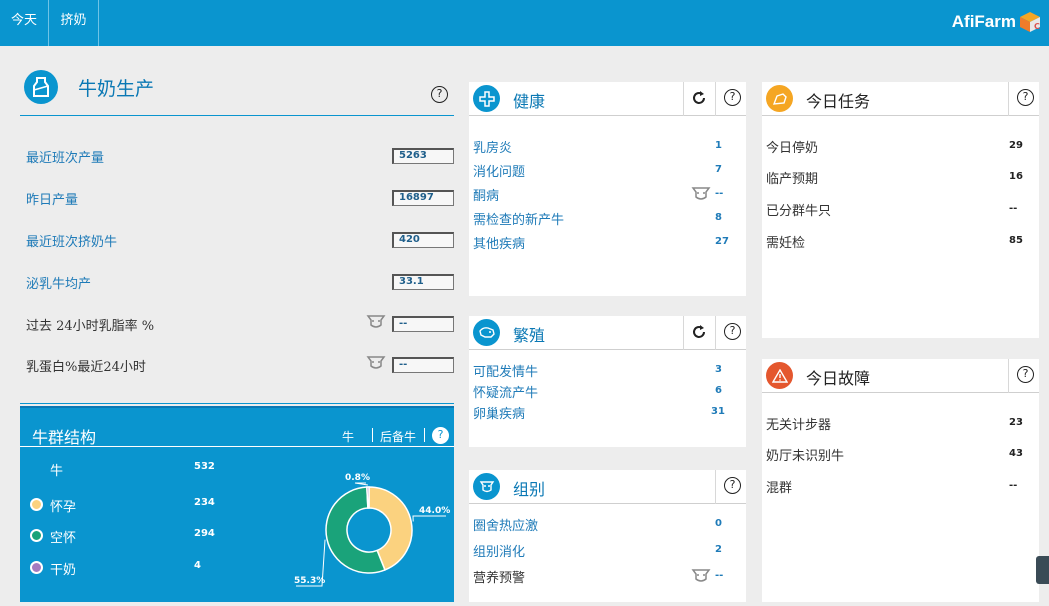 The width and height of the screenshot is (1049, 606). What do you see at coordinates (798, 209) in the screenshot?
I see `tasks-item-grouped: 已分群牛只` at bounding box center [798, 209].